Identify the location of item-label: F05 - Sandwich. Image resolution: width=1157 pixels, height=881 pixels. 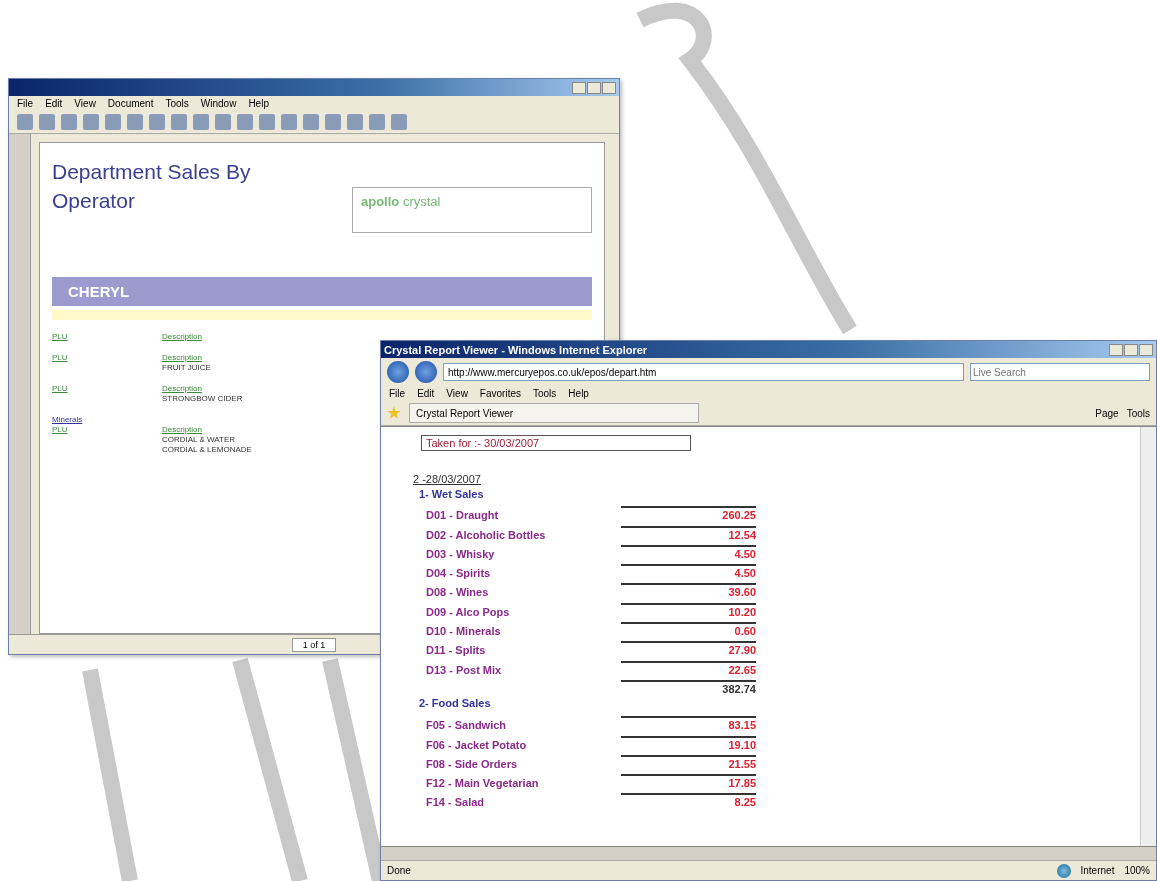
(466, 725).